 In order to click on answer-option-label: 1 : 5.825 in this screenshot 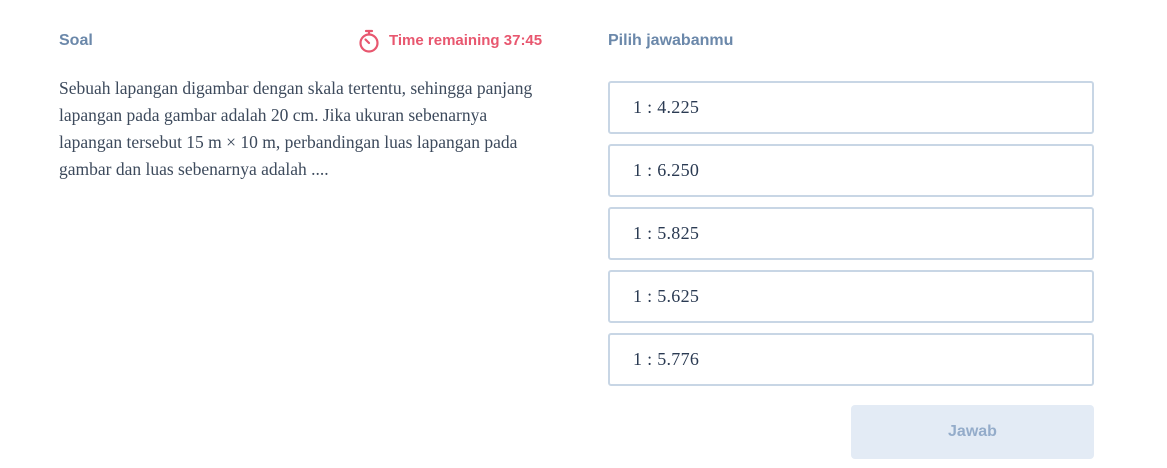, I will do `click(666, 233)`.